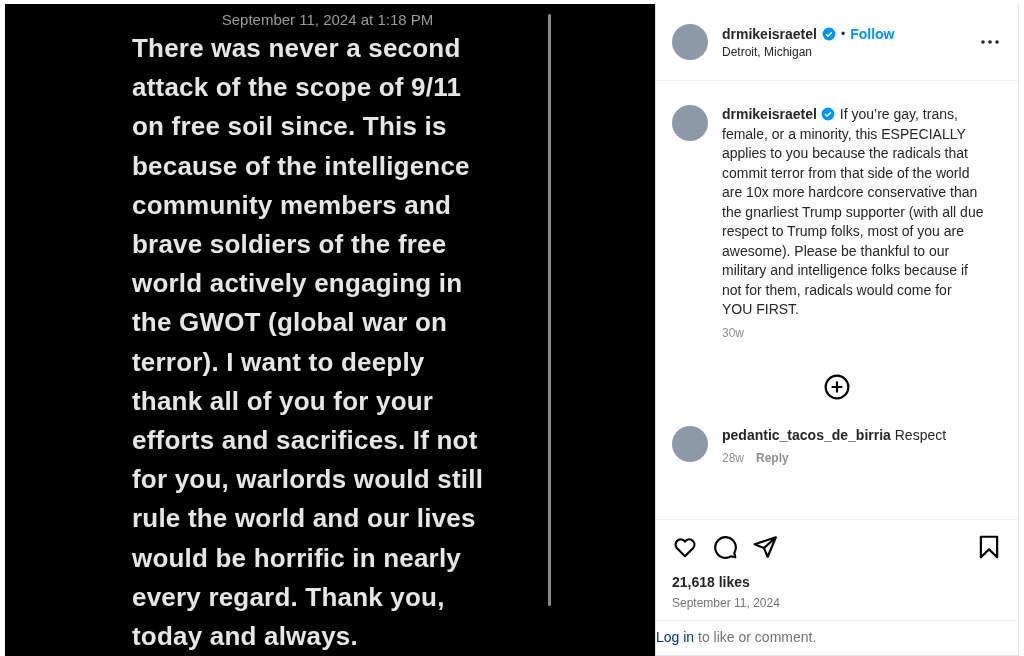 The width and height of the screenshot is (1024, 656). I want to click on send-icon, so click(765, 547).